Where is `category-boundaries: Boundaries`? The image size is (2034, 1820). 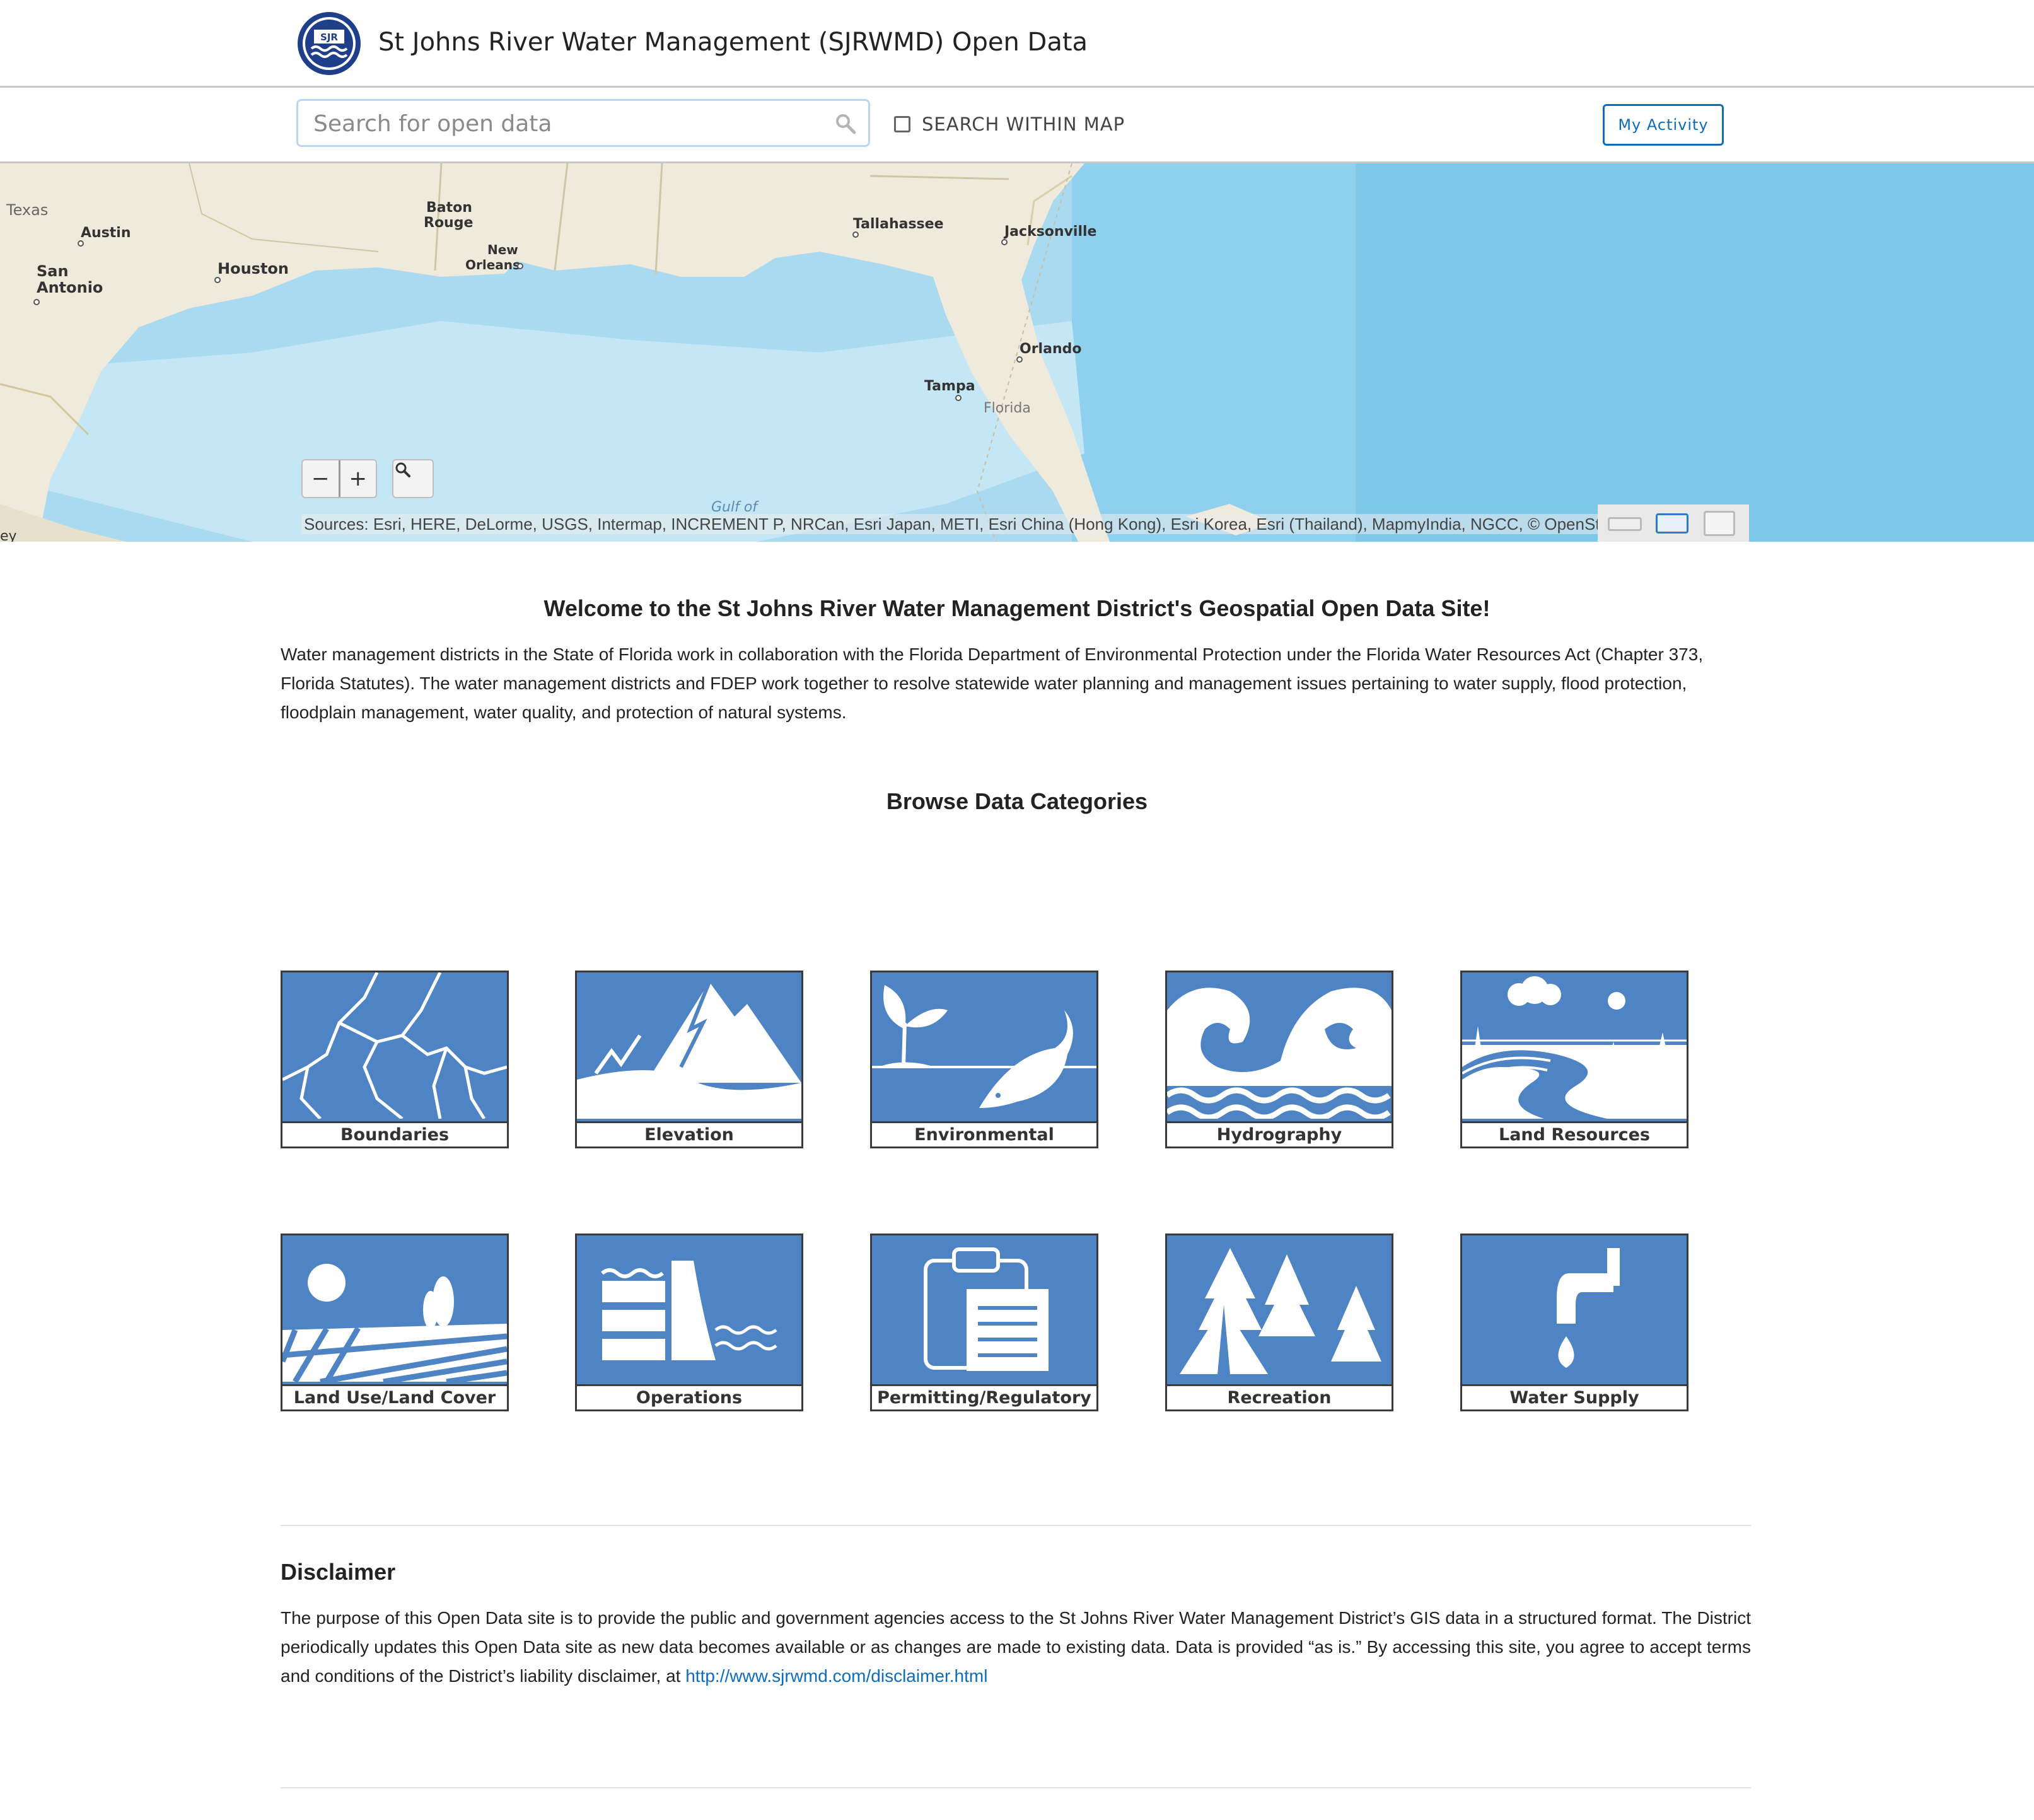 category-boundaries: Boundaries is located at coordinates (395, 1059).